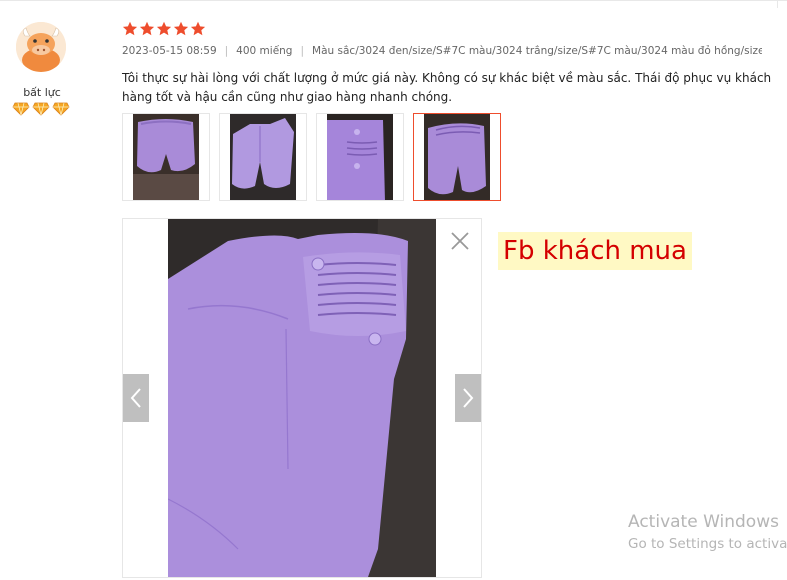 The width and height of the screenshot is (787, 580). What do you see at coordinates (42, 92) in the screenshot?
I see `username: bất lực` at bounding box center [42, 92].